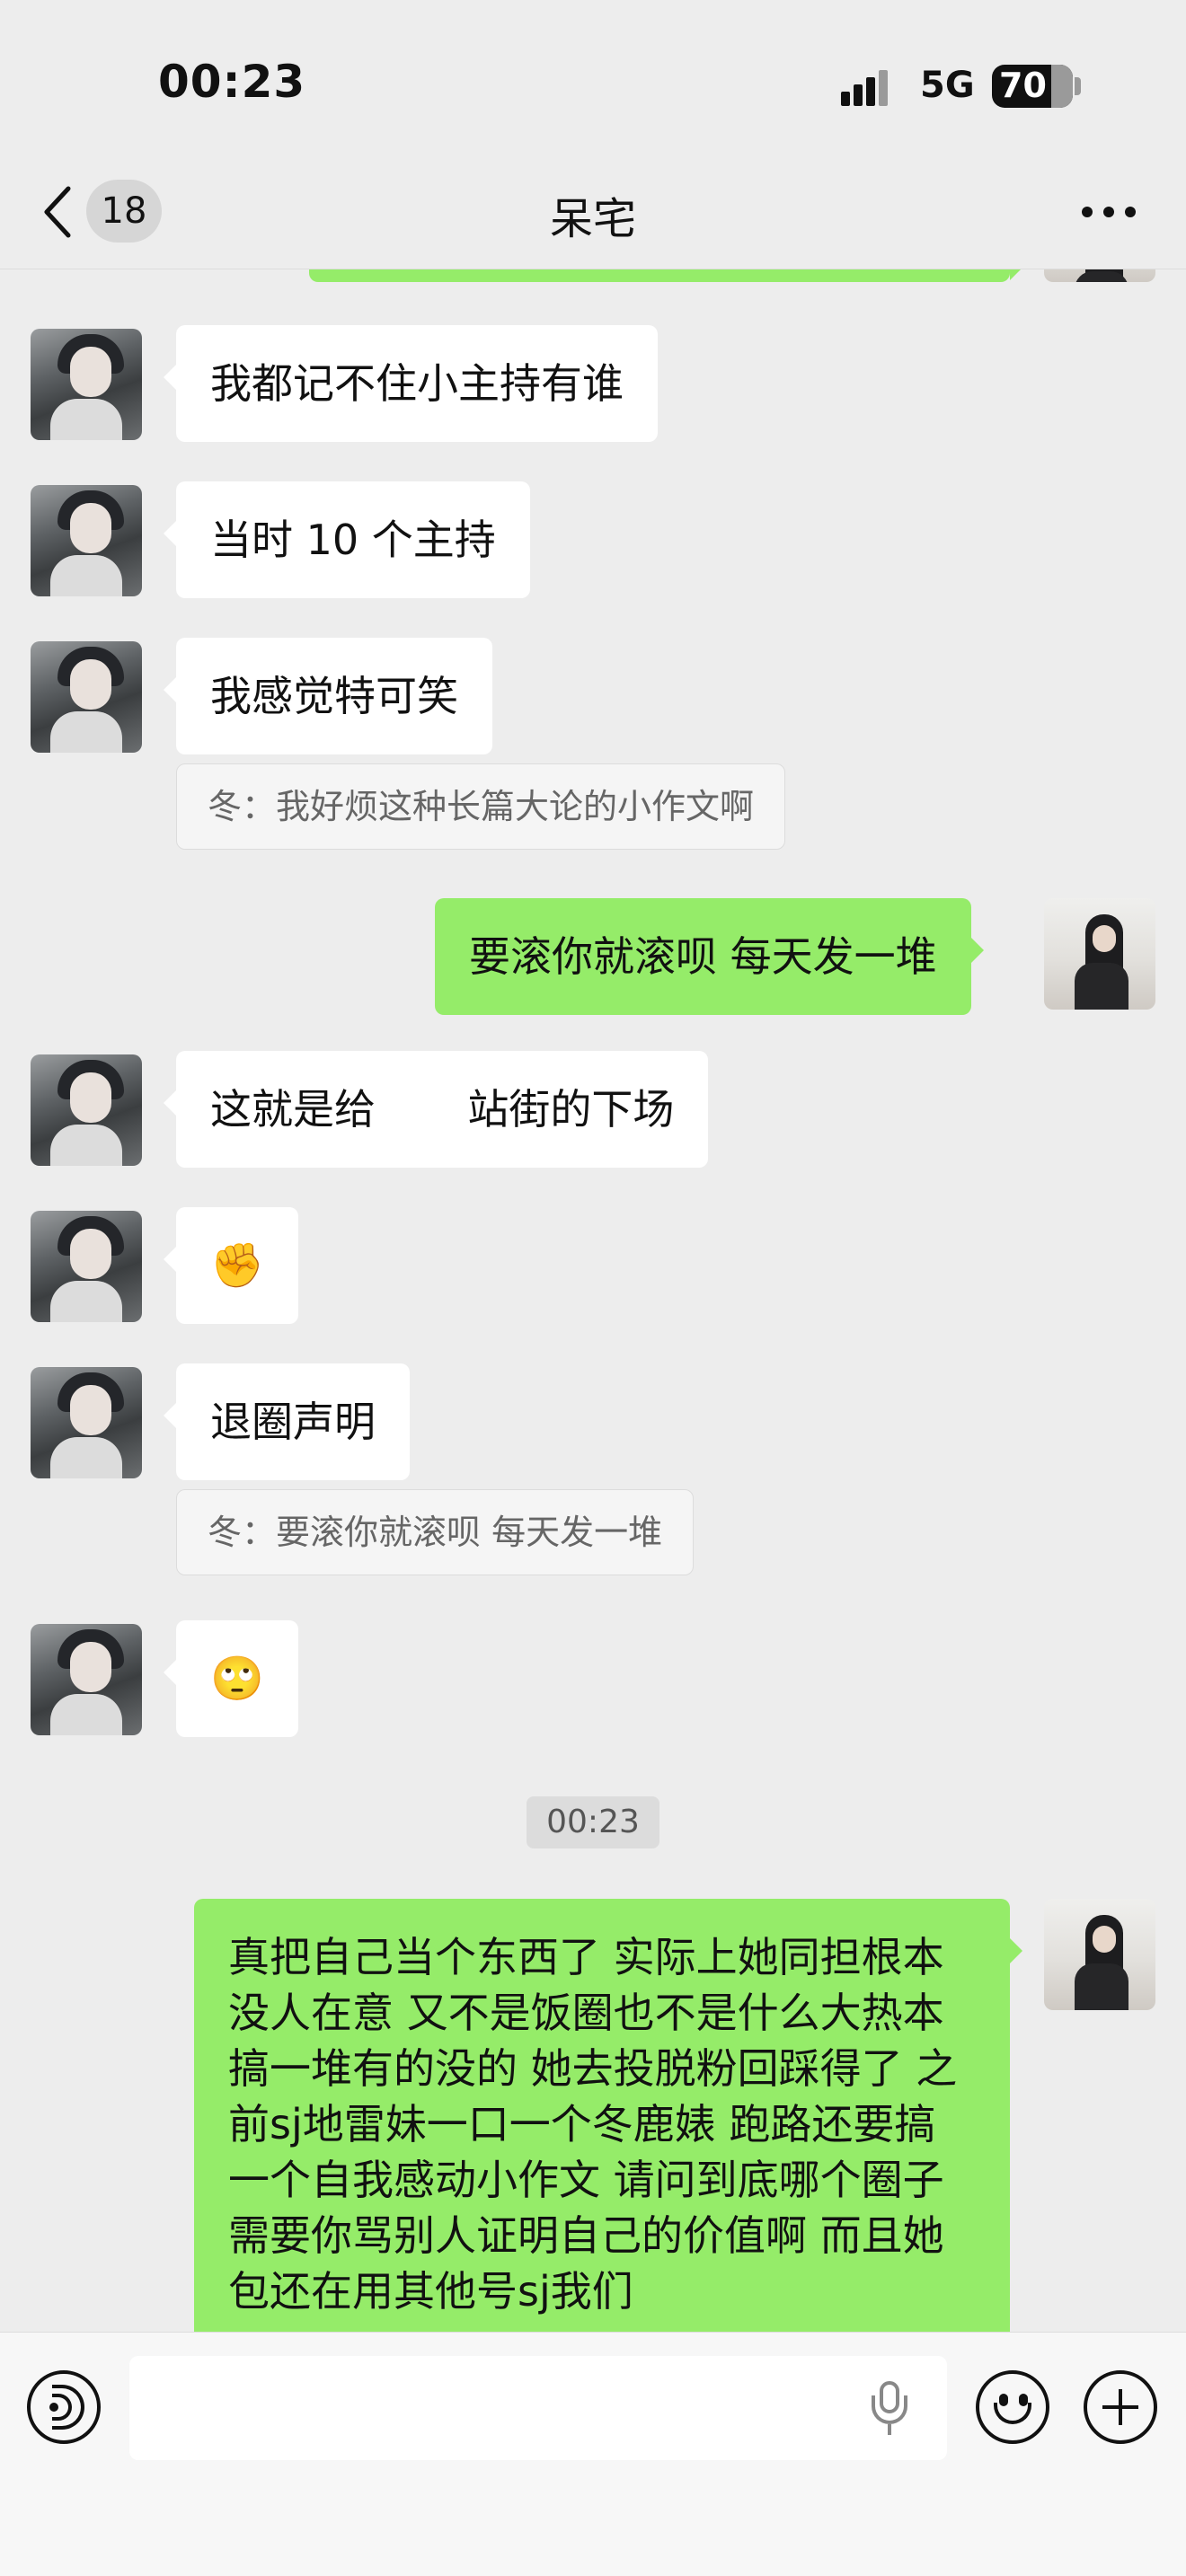 Image resolution: width=1186 pixels, height=2576 pixels. I want to click on signal-strength-icon, so click(870, 88).